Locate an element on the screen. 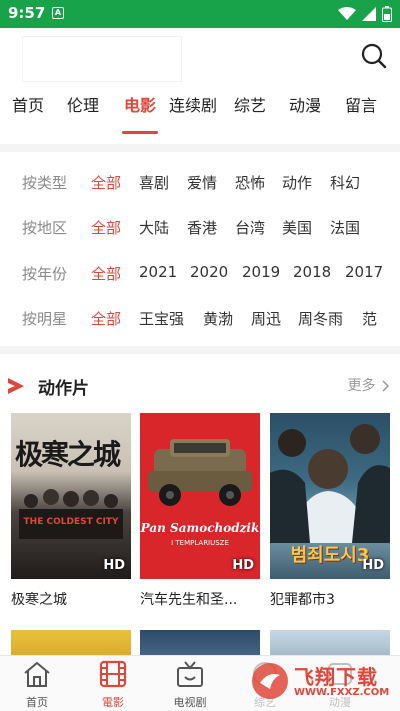 This screenshot has height=711, width=400. filter-option: 2021 is located at coordinates (158, 272).